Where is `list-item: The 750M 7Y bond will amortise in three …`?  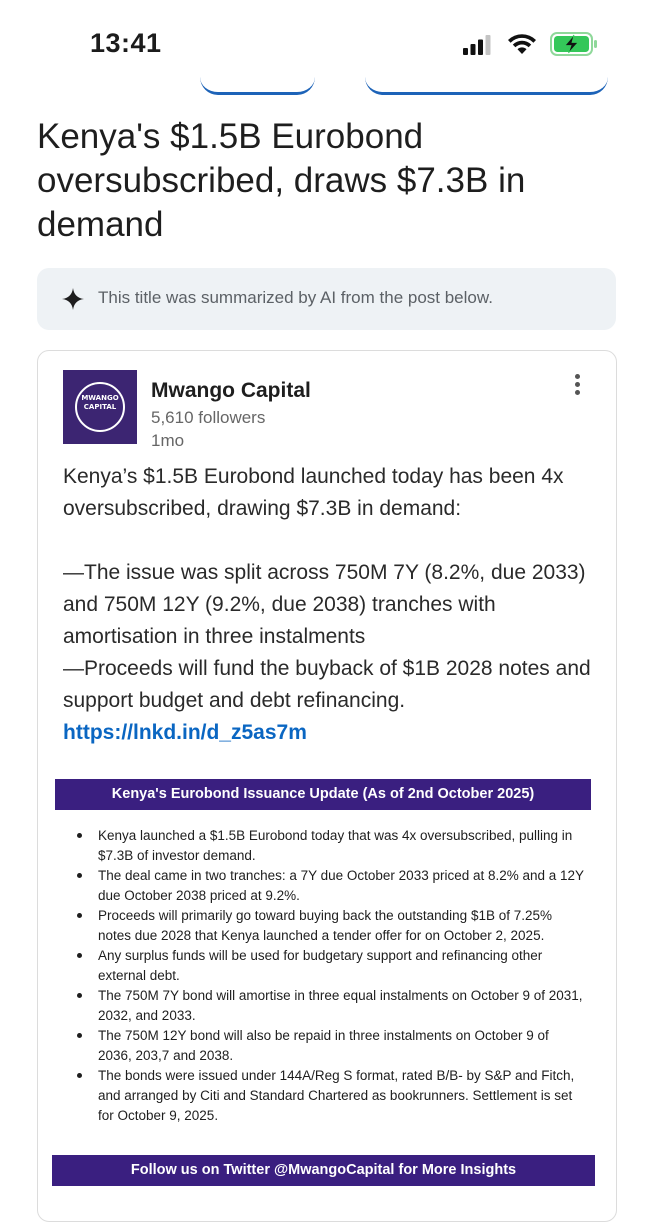 list-item: The 750M 7Y bond will amortise in three … is located at coordinates (330, 1006).